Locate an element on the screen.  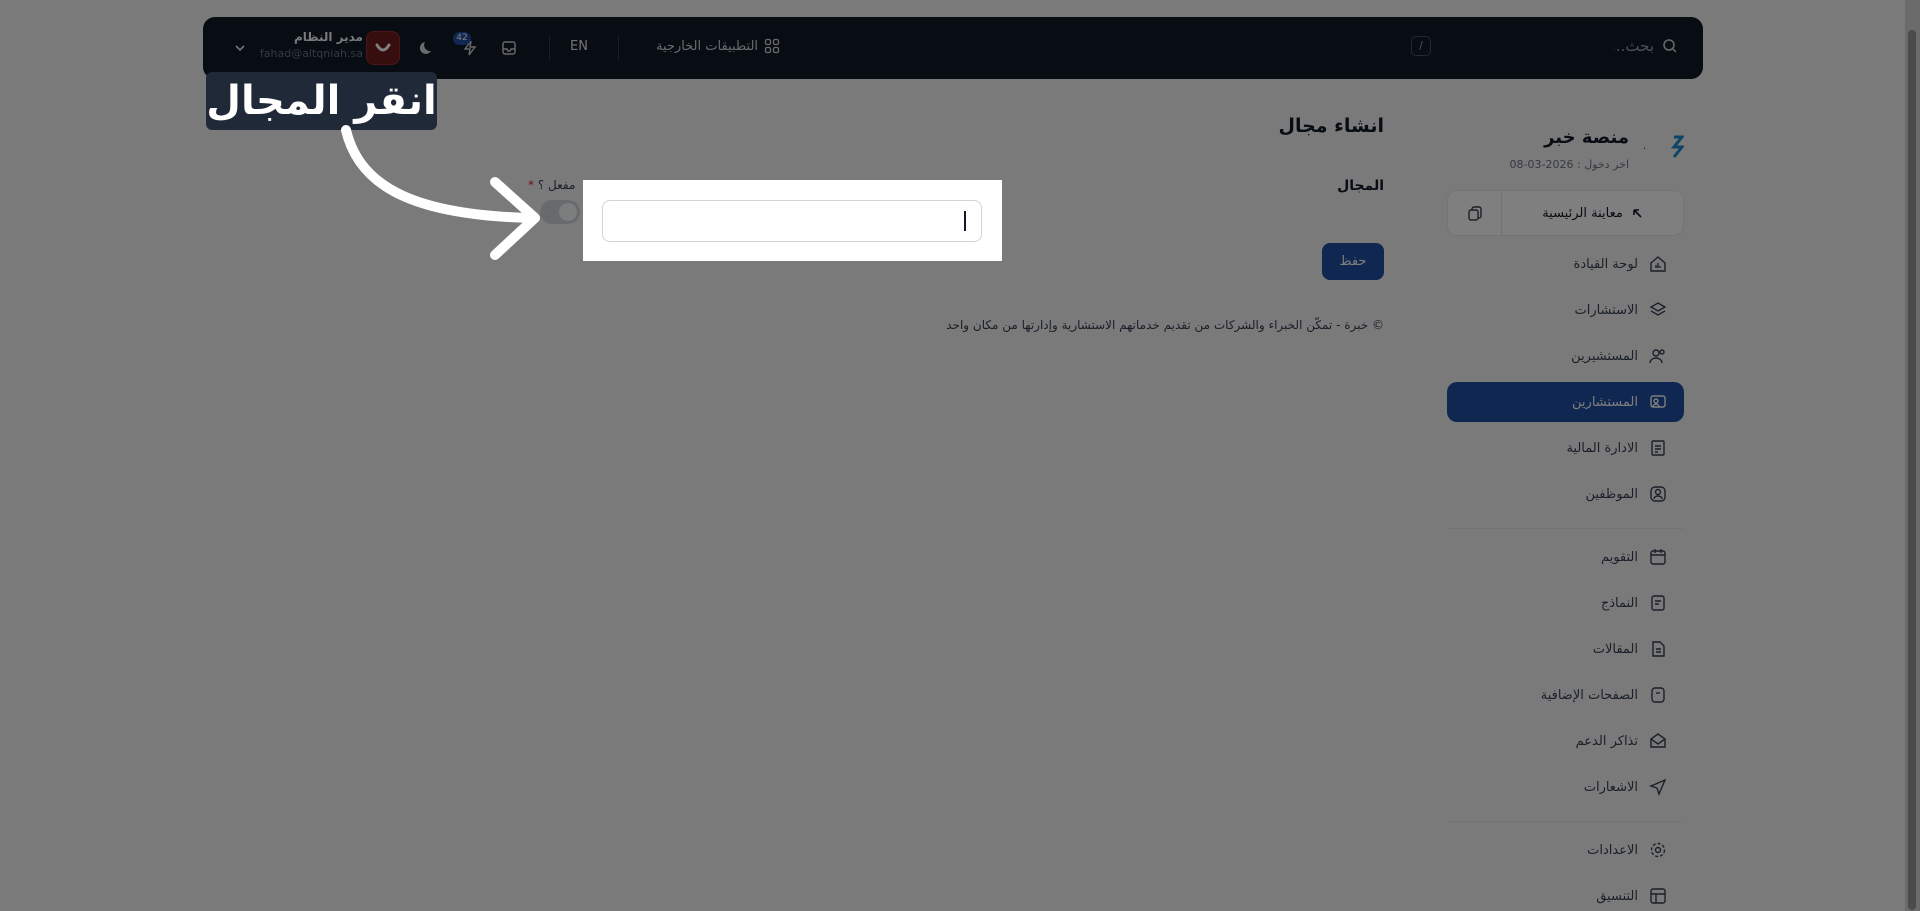
copy-button is located at coordinates (1475, 213).